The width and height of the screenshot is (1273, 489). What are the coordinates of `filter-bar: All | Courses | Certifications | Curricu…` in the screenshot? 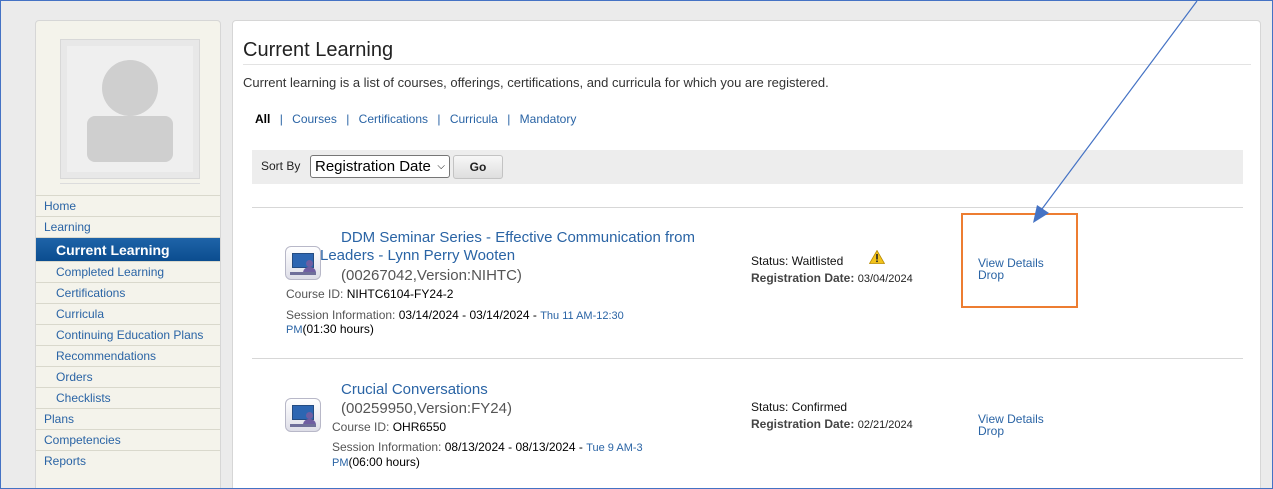 It's located at (415, 119).